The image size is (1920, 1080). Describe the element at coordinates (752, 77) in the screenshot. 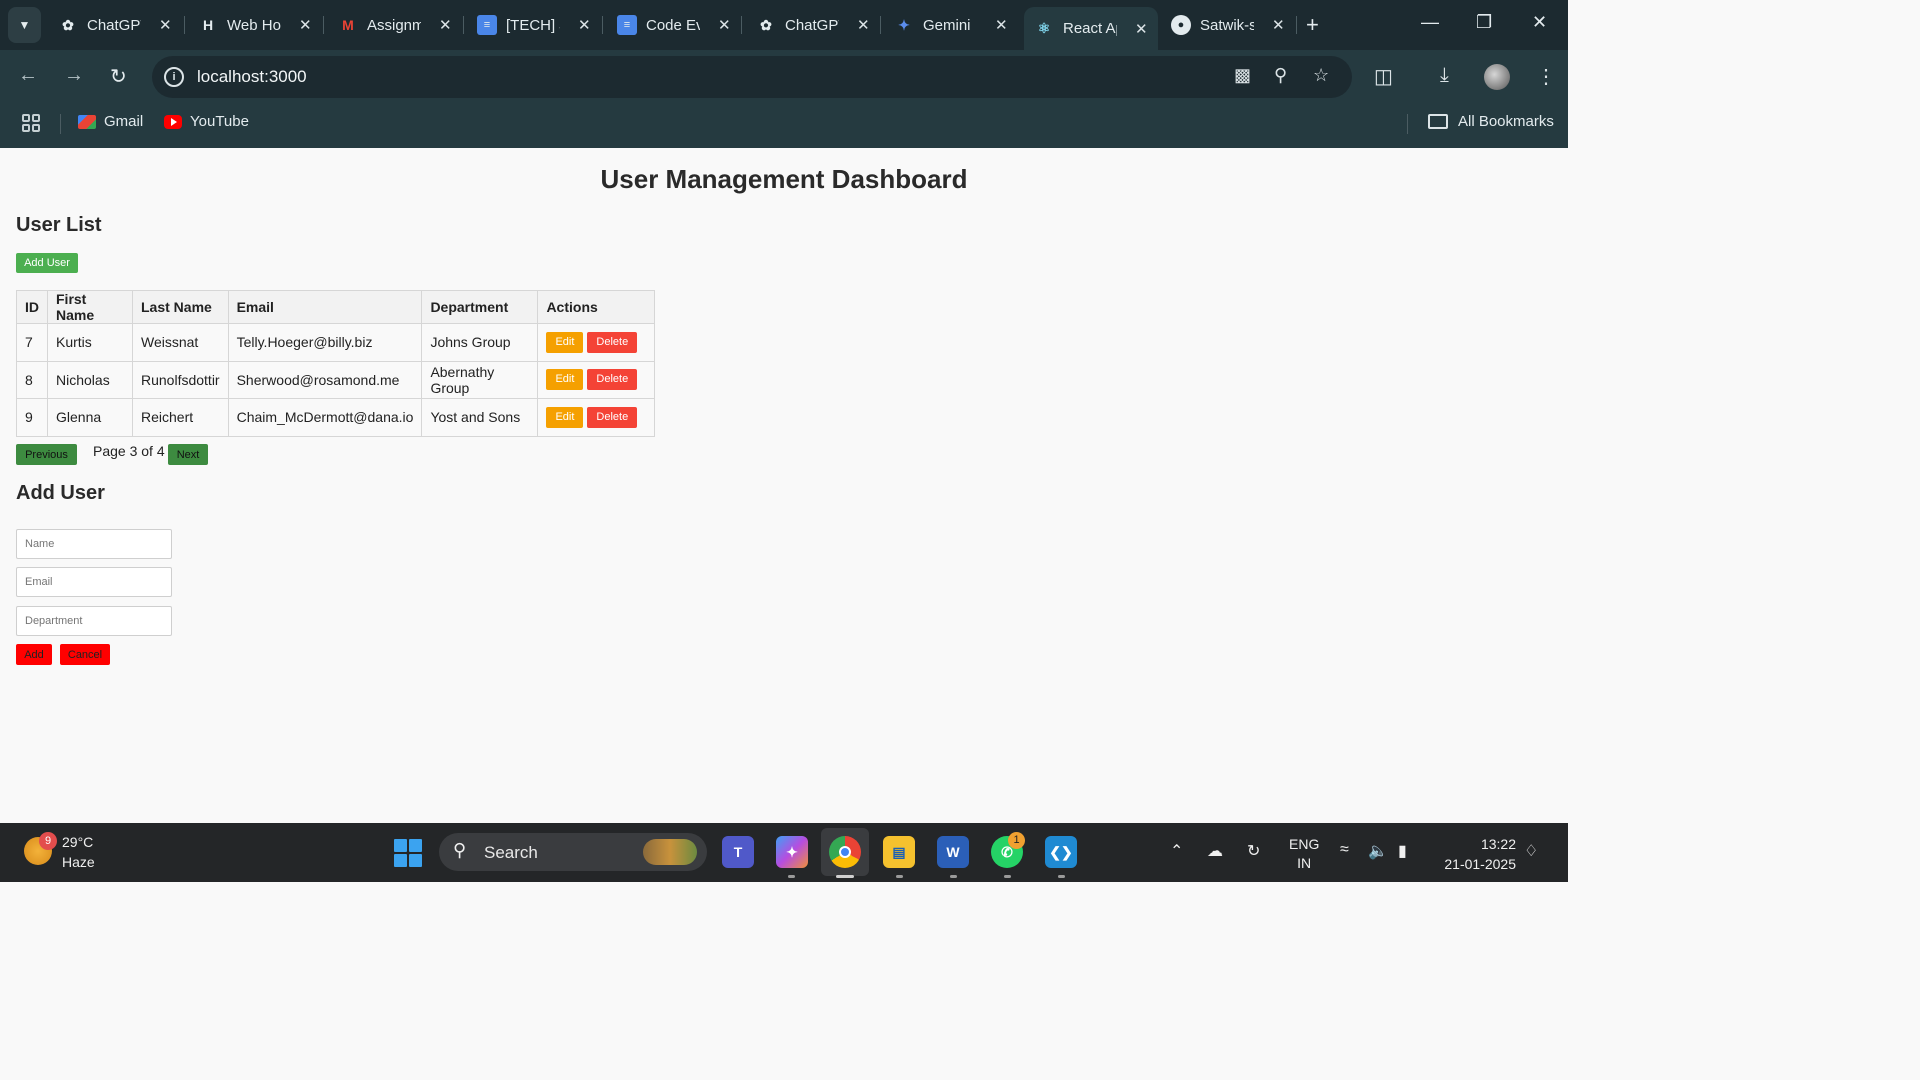

I see `omnibox: i localhost:3000 ▩ ⚲ ☆` at that location.